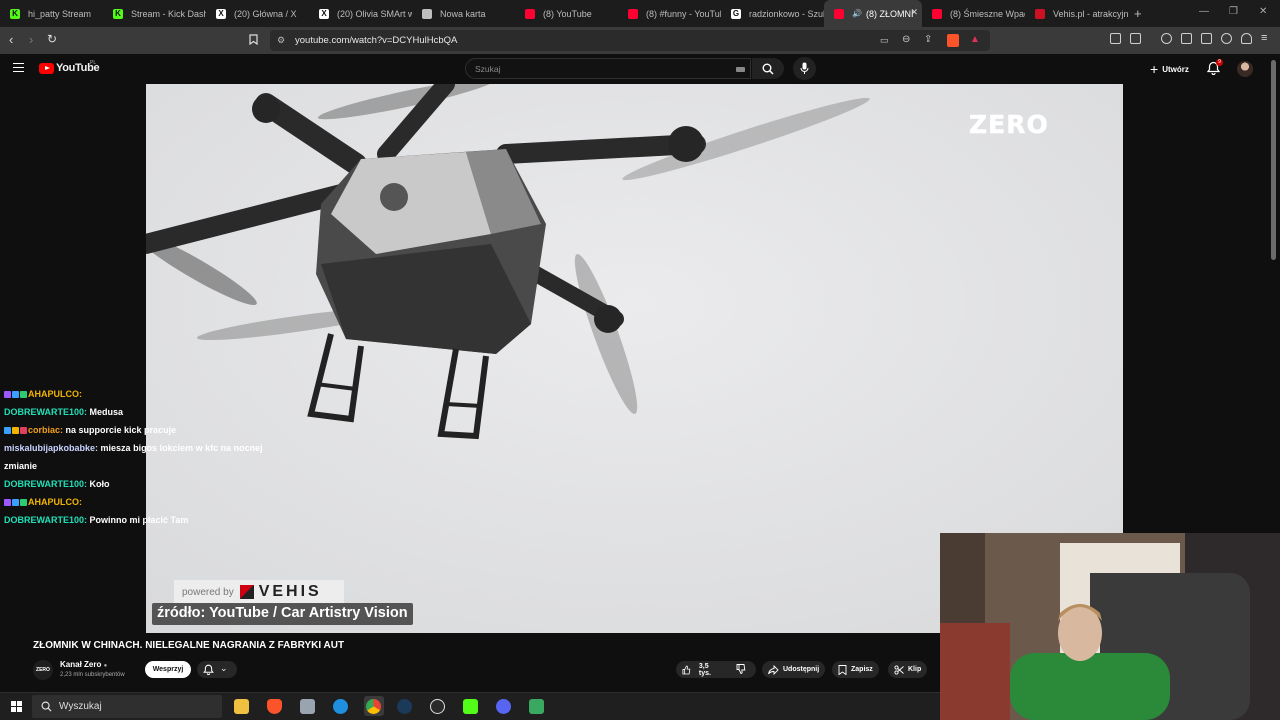 The image size is (1280, 720). I want to click on keyboard-icon, so click(740, 69).